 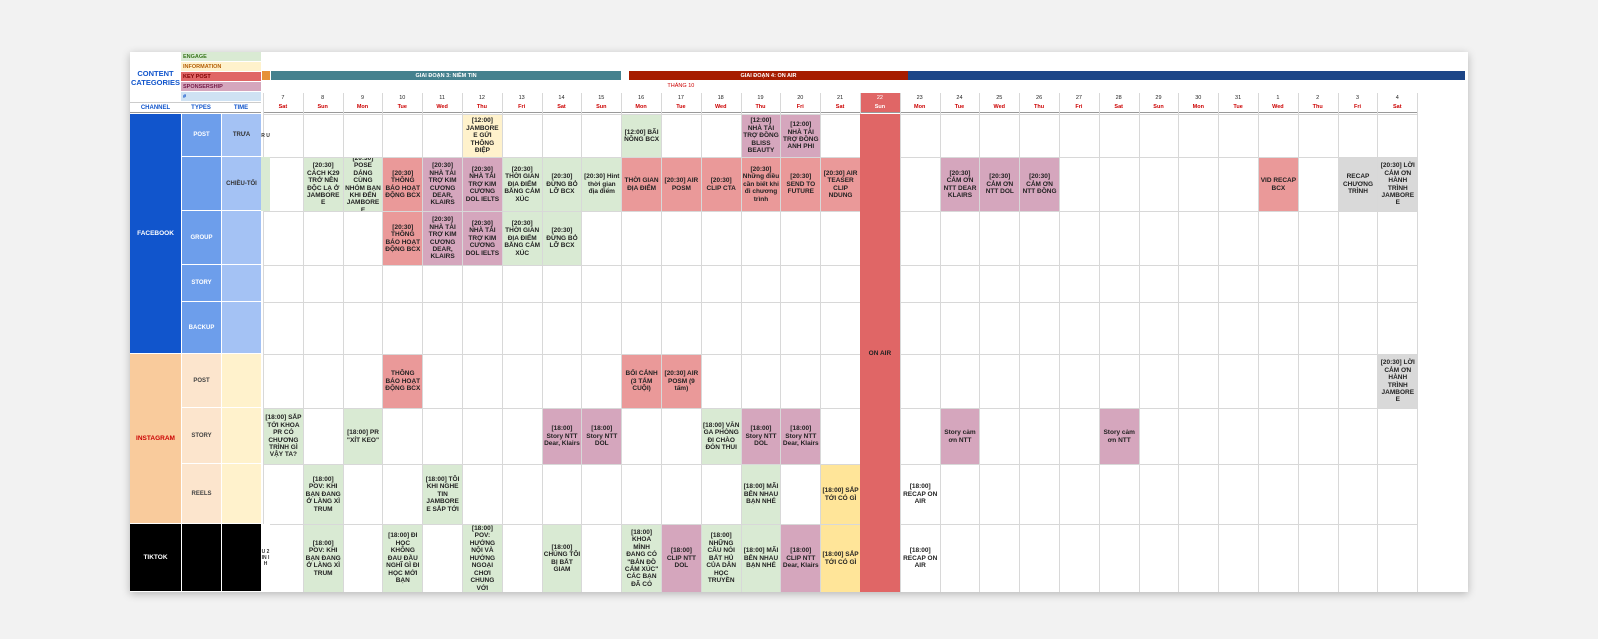 I want to click on event-cell: [20:30] SEND TO FUTURE, so click(x=801, y=184).